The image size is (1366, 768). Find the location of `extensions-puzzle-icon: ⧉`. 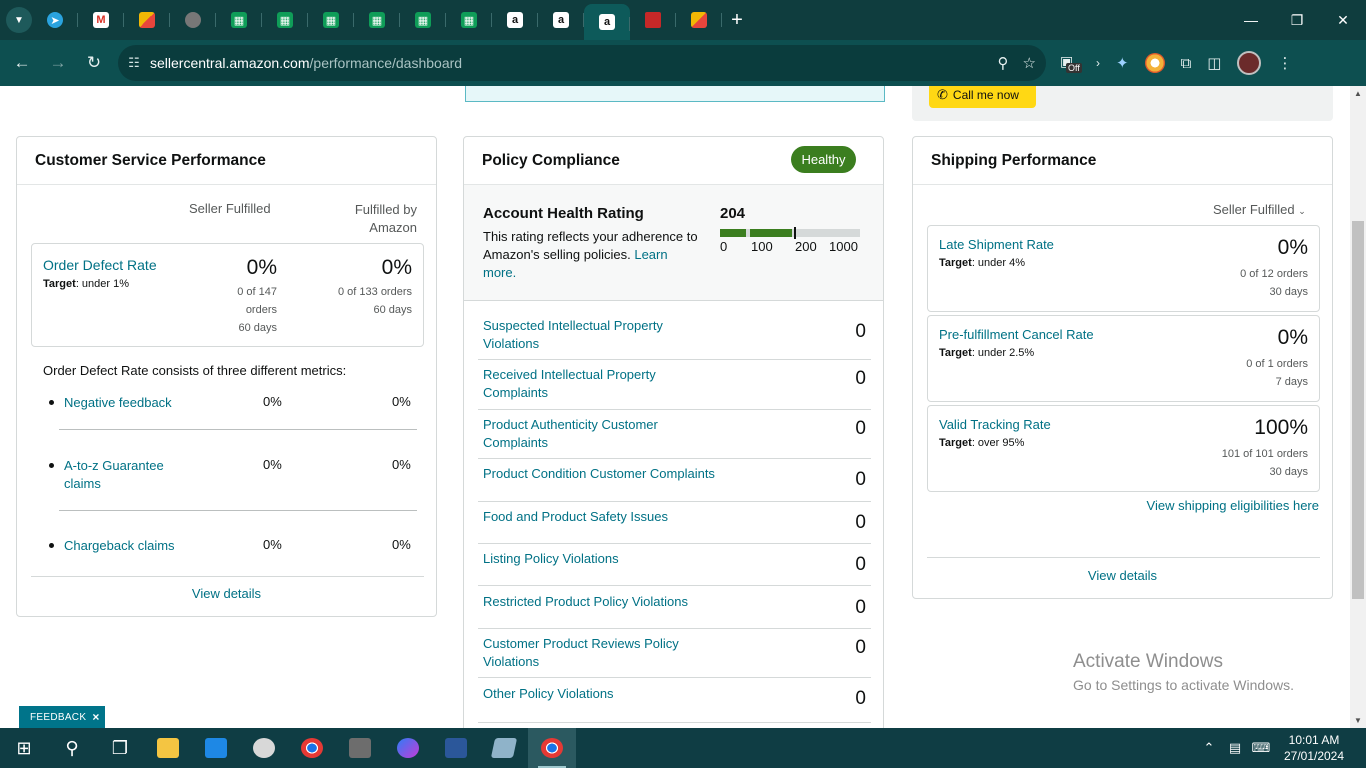

extensions-puzzle-icon: ⧉ is located at coordinates (1186, 63).